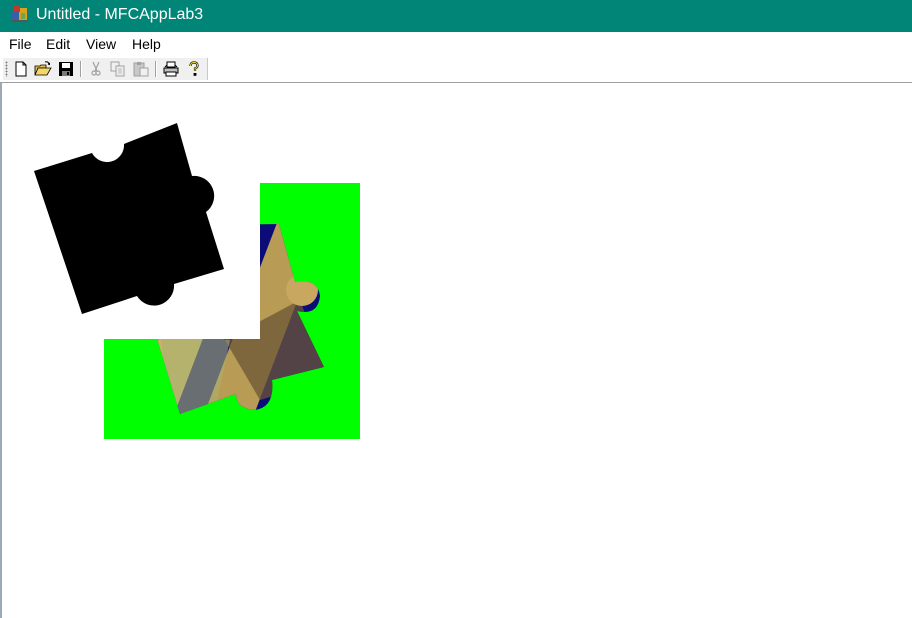 The width and height of the screenshot is (912, 618). I want to click on menu-edit: Edit, so click(58, 44).